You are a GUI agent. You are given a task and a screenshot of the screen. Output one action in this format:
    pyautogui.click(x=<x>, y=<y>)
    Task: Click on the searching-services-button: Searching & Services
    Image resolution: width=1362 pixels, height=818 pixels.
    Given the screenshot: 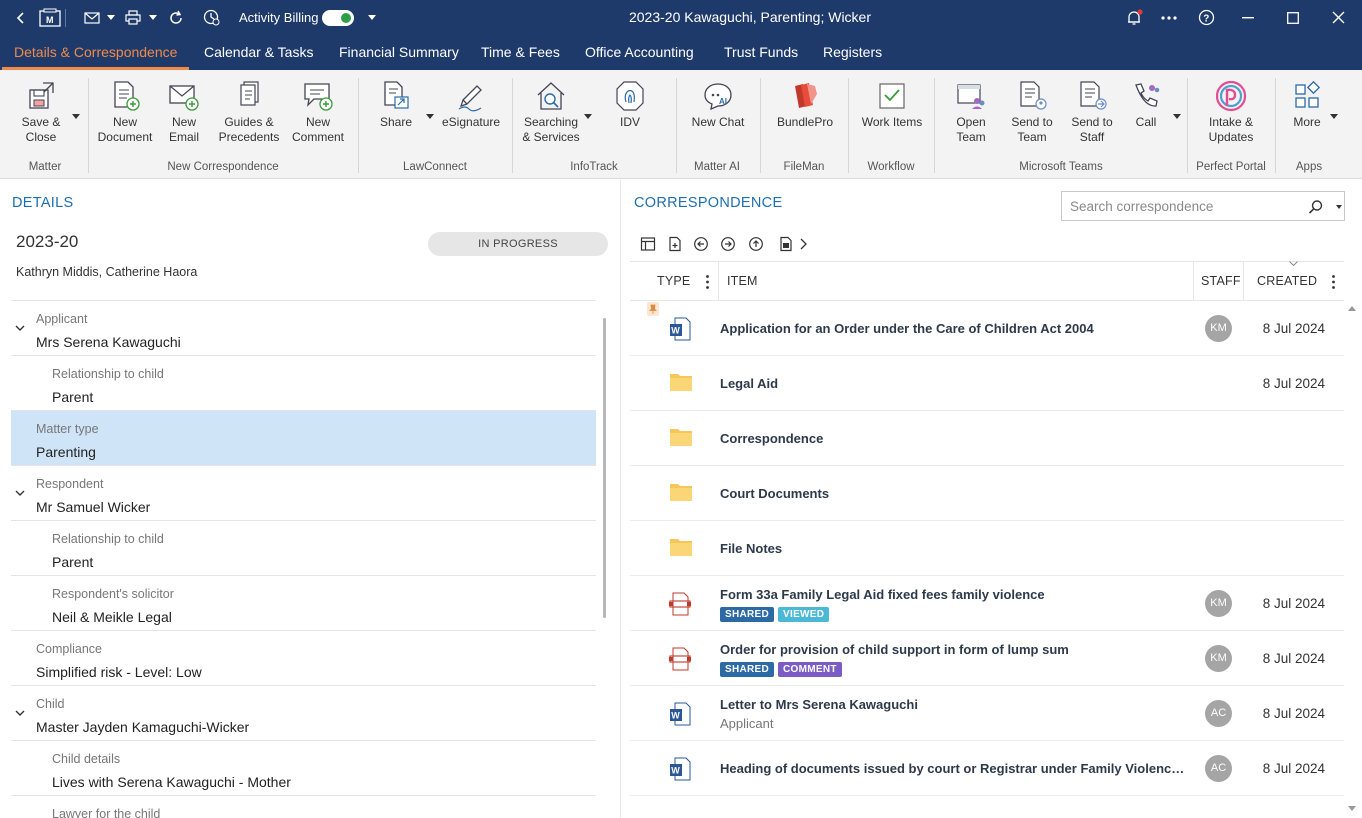 What is the action you would take?
    pyautogui.click(x=551, y=112)
    